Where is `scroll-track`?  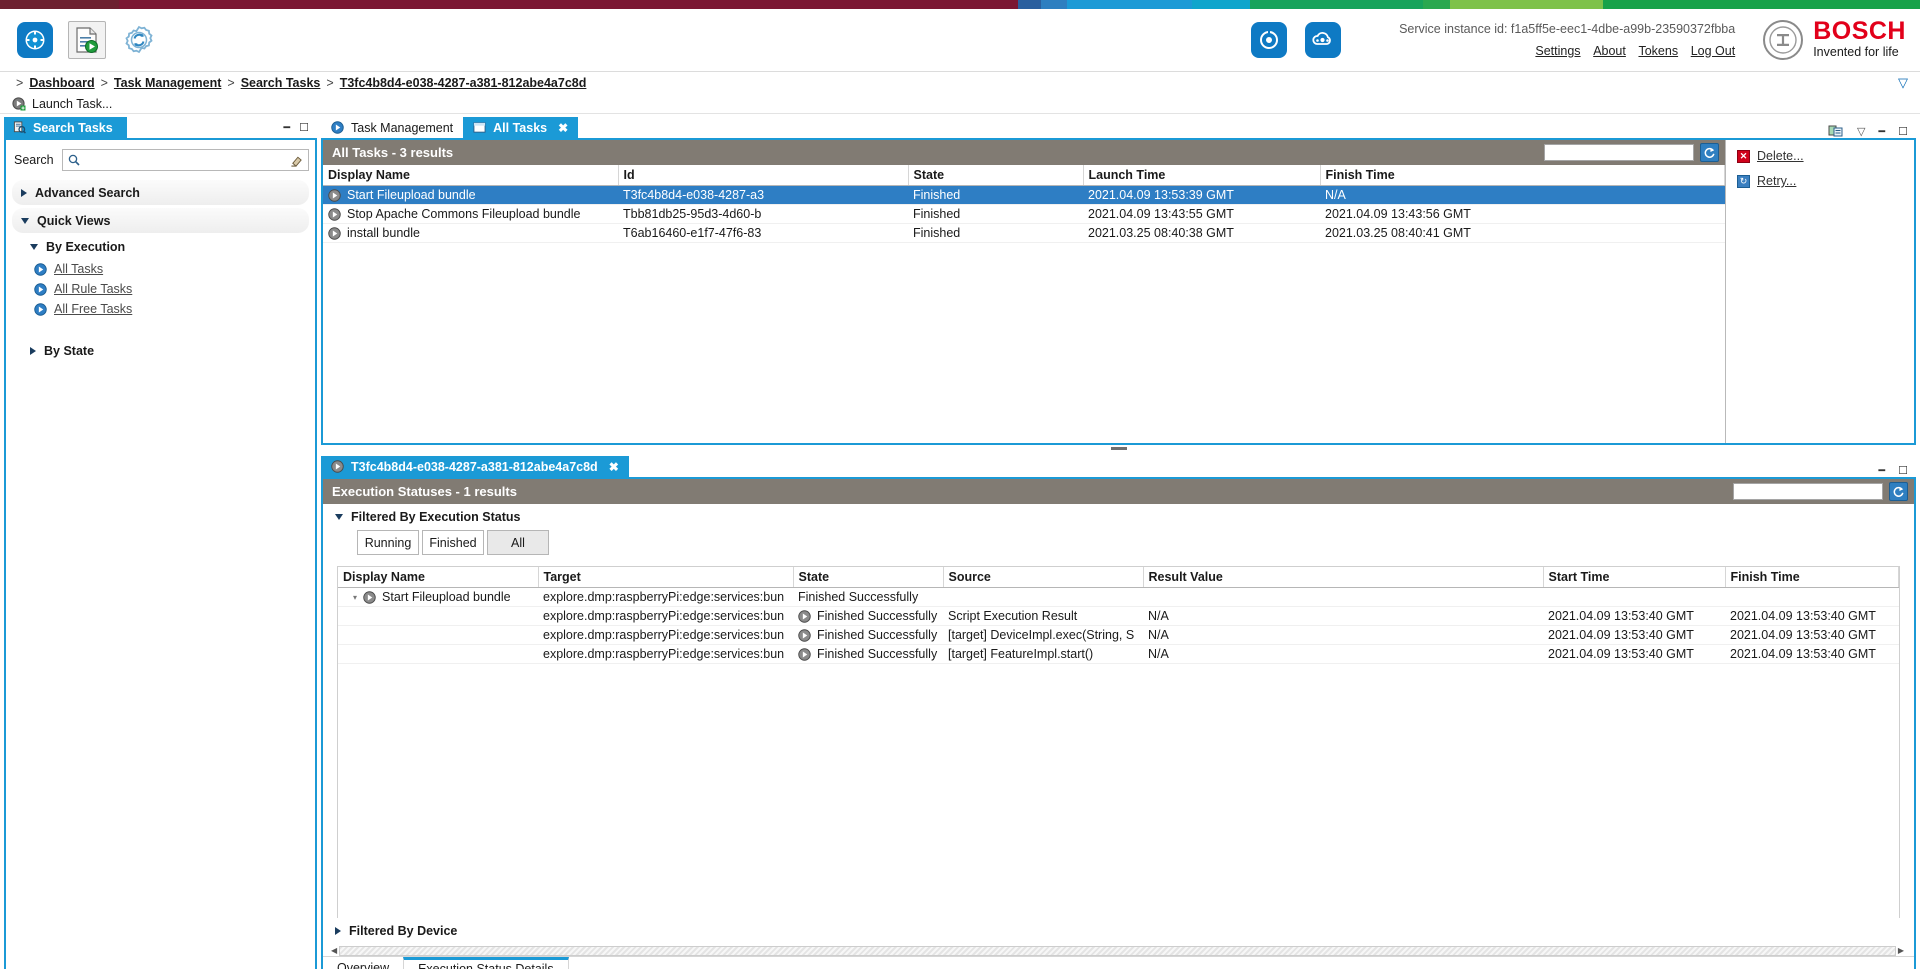 scroll-track is located at coordinates (1117, 950).